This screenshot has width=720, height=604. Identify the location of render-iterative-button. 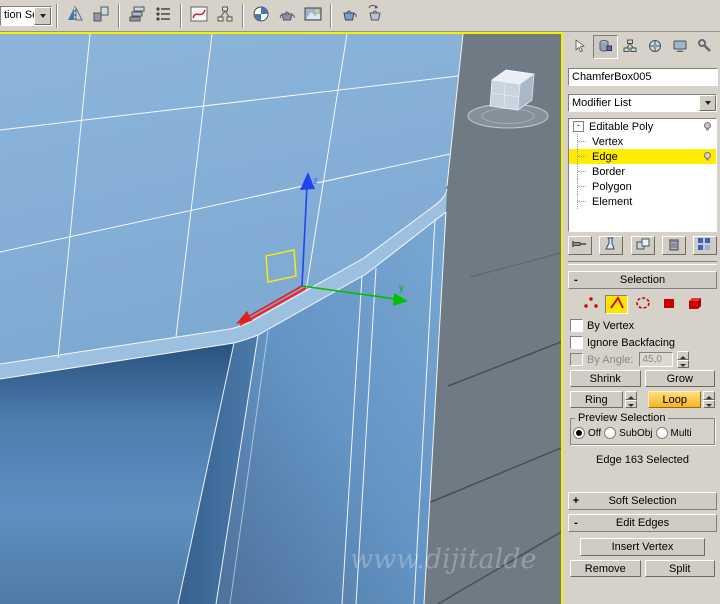
(375, 16).